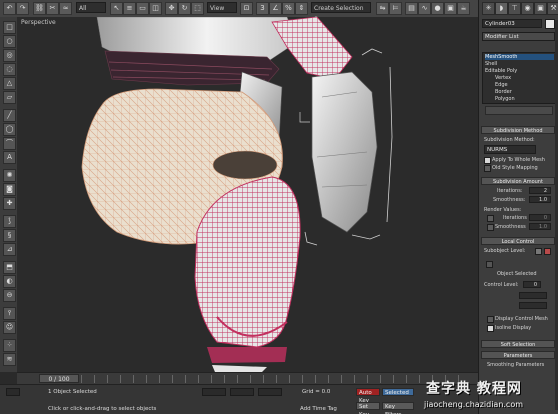 The width and height of the screenshot is (558, 414). What do you see at coordinates (463, 8) in the screenshot?
I see `render-icon: ☕` at bounding box center [463, 8].